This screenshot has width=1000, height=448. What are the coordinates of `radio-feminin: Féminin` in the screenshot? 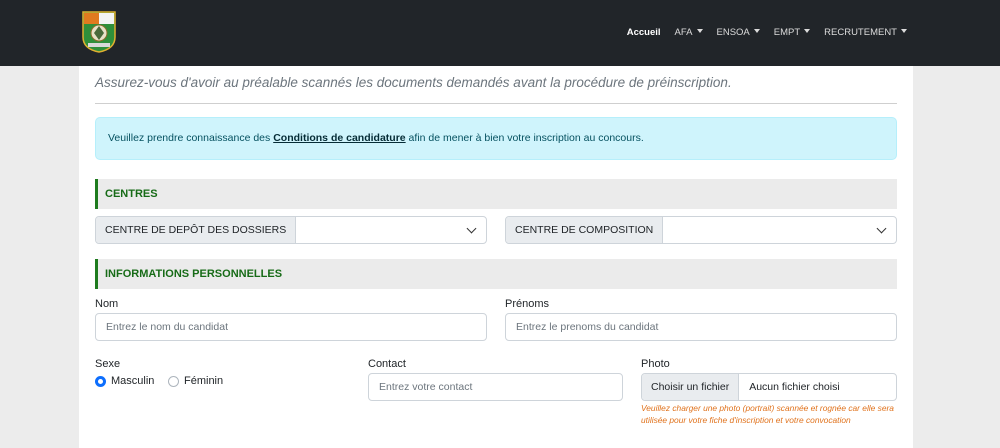 It's located at (195, 381).